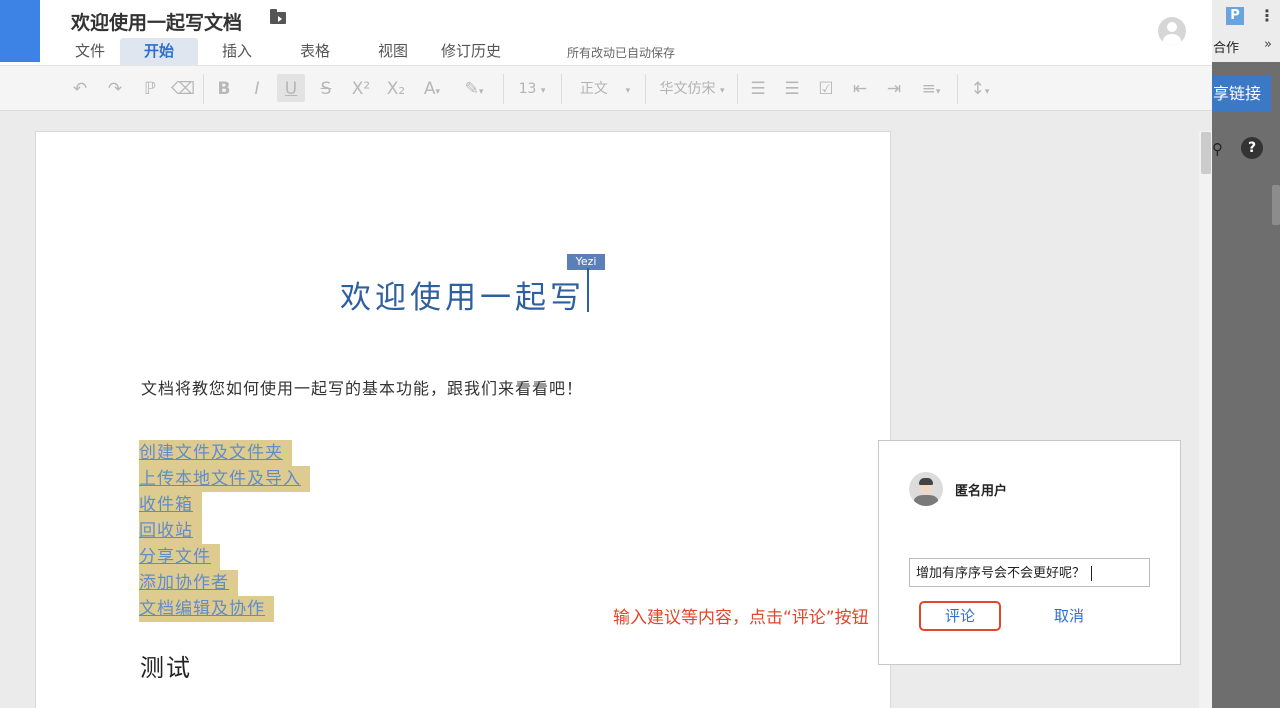 The height and width of the screenshot is (708, 1280). I want to click on text-color-icon: A▾, so click(432, 89).